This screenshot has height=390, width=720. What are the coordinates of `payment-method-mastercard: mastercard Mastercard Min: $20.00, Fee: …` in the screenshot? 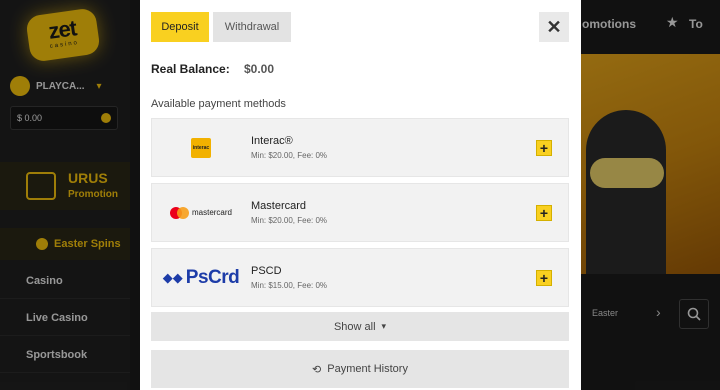 It's located at (360, 212).